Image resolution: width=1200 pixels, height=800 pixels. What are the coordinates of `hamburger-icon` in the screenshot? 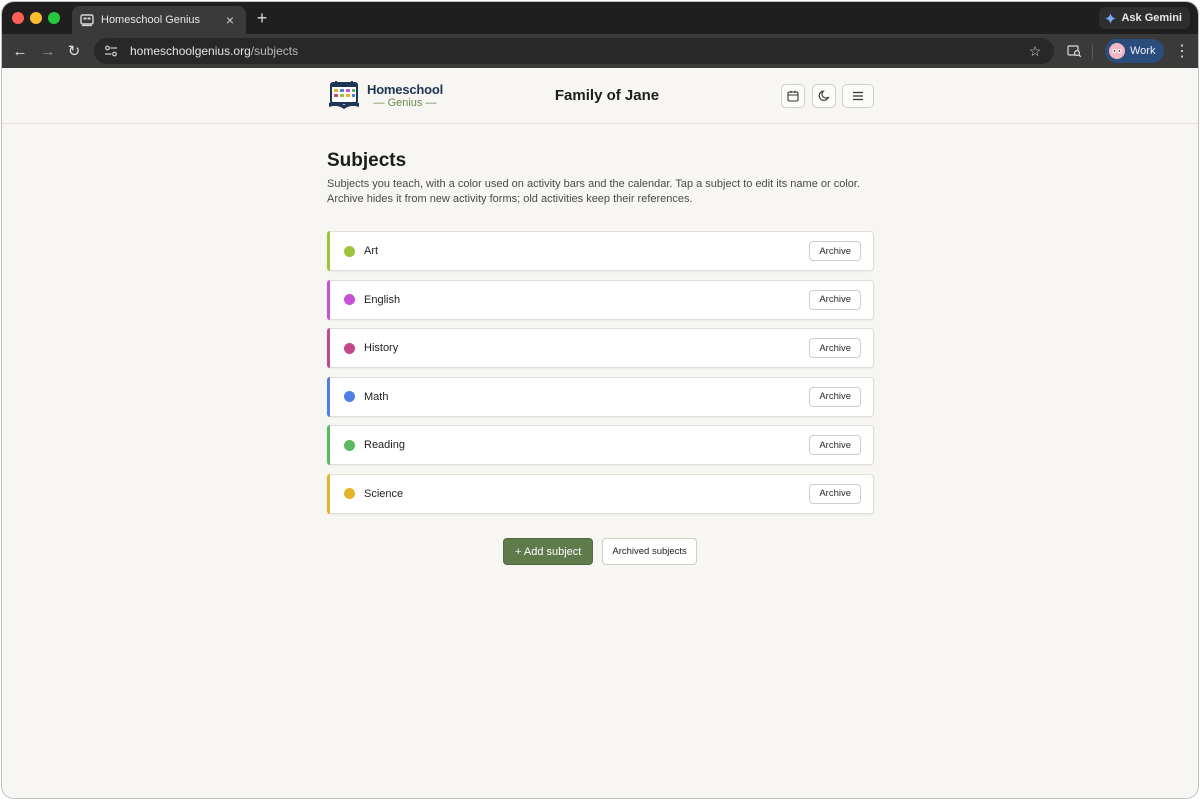 It's located at (858, 96).